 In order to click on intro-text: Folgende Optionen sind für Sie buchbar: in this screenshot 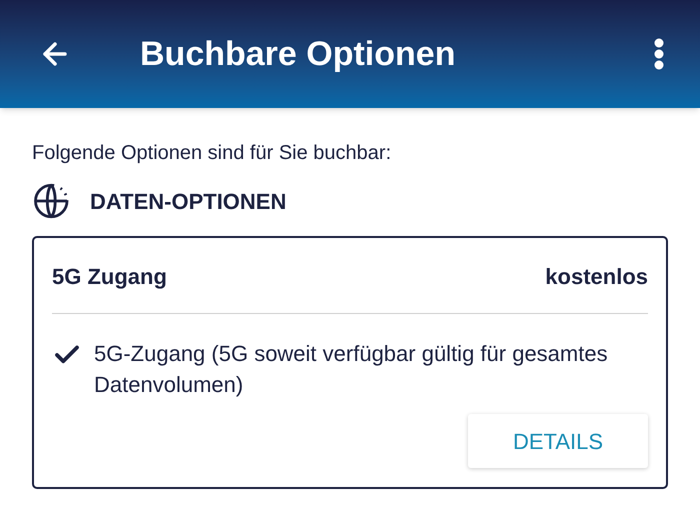, I will do `click(212, 153)`.